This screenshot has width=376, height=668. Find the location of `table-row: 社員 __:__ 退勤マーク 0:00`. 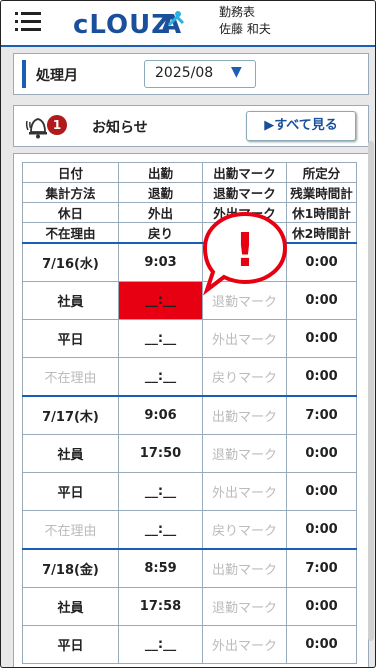

table-row: 社員 __:__ 退勤マーク 0:00 is located at coordinates (189, 300).